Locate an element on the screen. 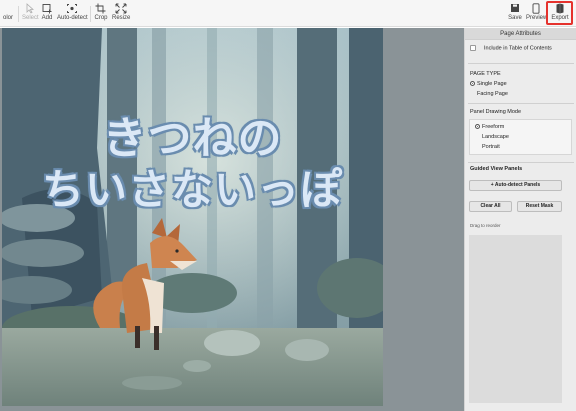 The height and width of the screenshot is (411, 576). panel-list is located at coordinates (515, 319).